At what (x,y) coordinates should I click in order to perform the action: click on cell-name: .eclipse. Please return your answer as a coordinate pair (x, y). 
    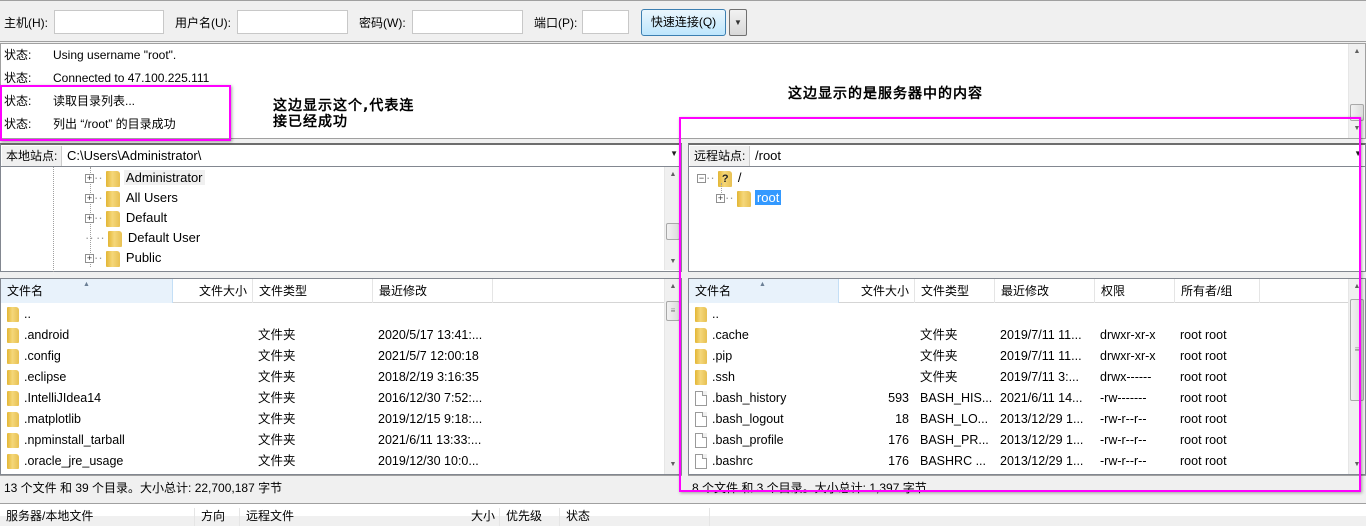
    Looking at the image, I should click on (45, 377).